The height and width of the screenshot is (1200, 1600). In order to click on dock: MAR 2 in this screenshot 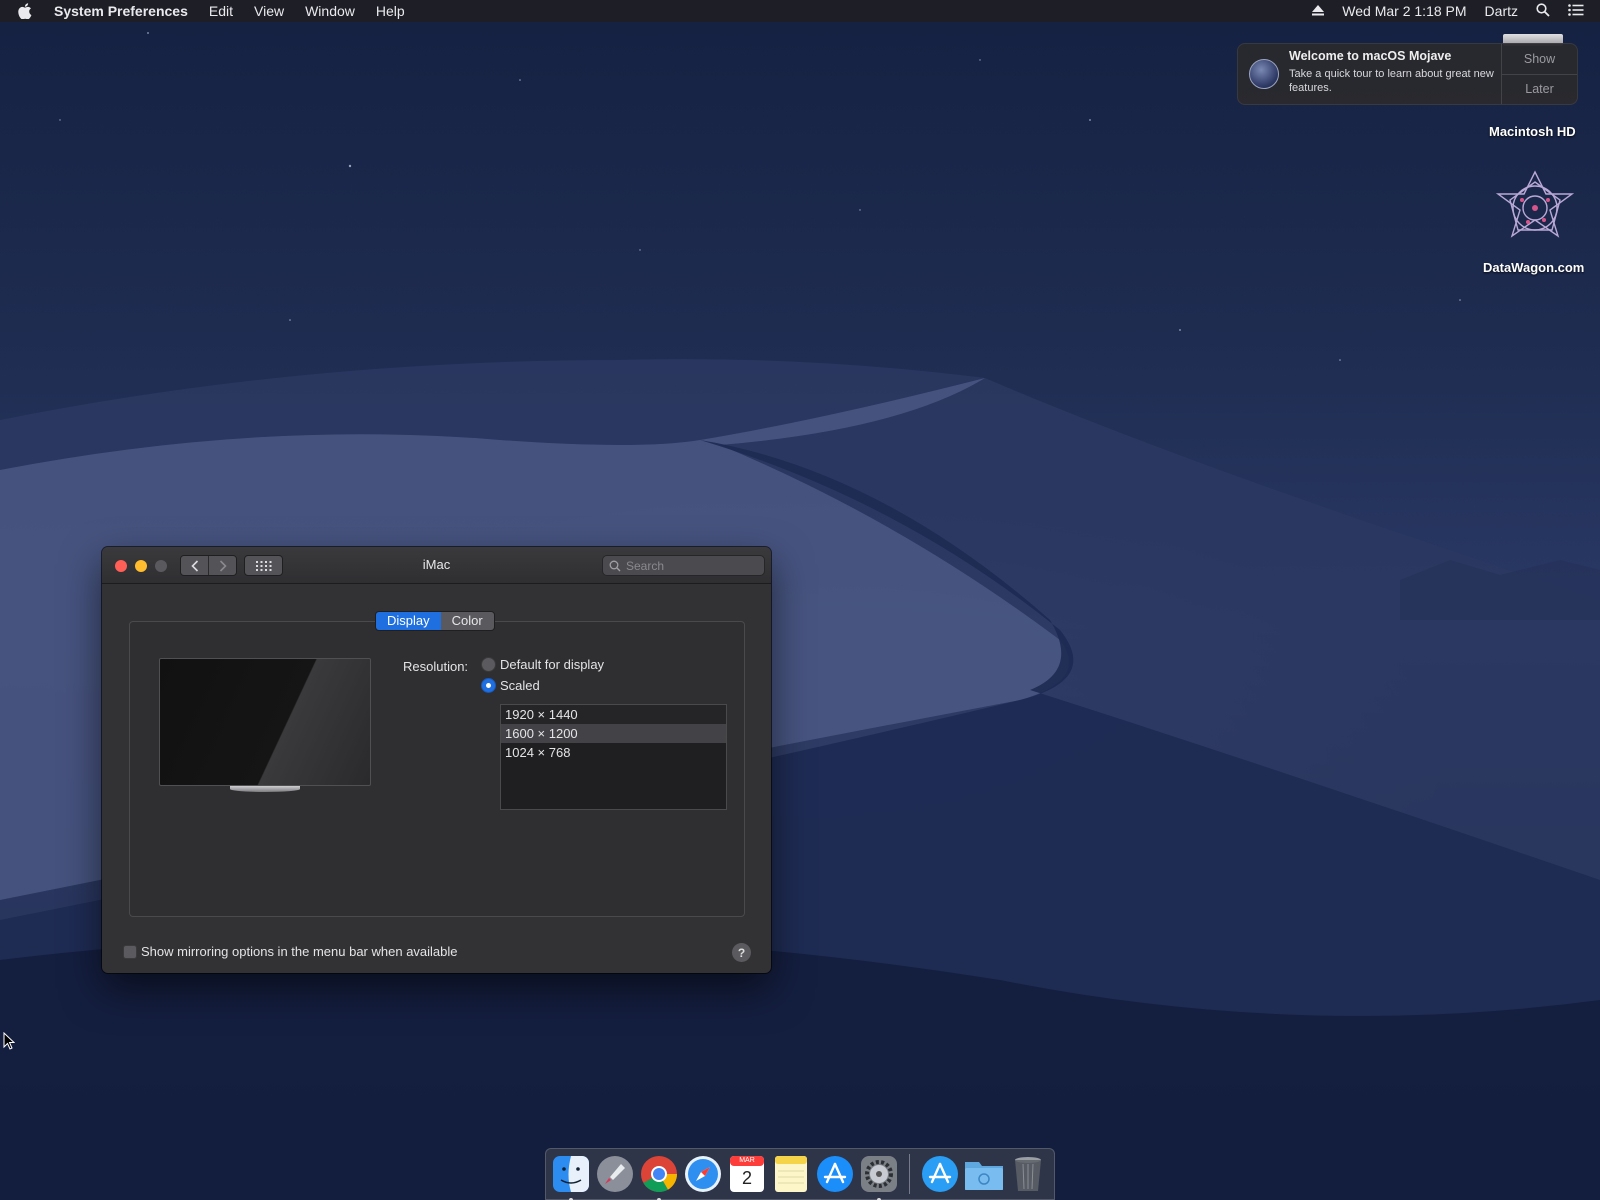, I will do `click(800, 1174)`.